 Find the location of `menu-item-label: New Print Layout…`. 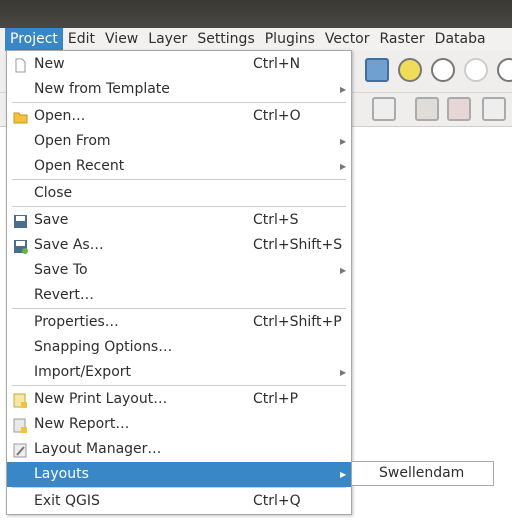

menu-item-label: New Print Layout… is located at coordinates (101, 399).